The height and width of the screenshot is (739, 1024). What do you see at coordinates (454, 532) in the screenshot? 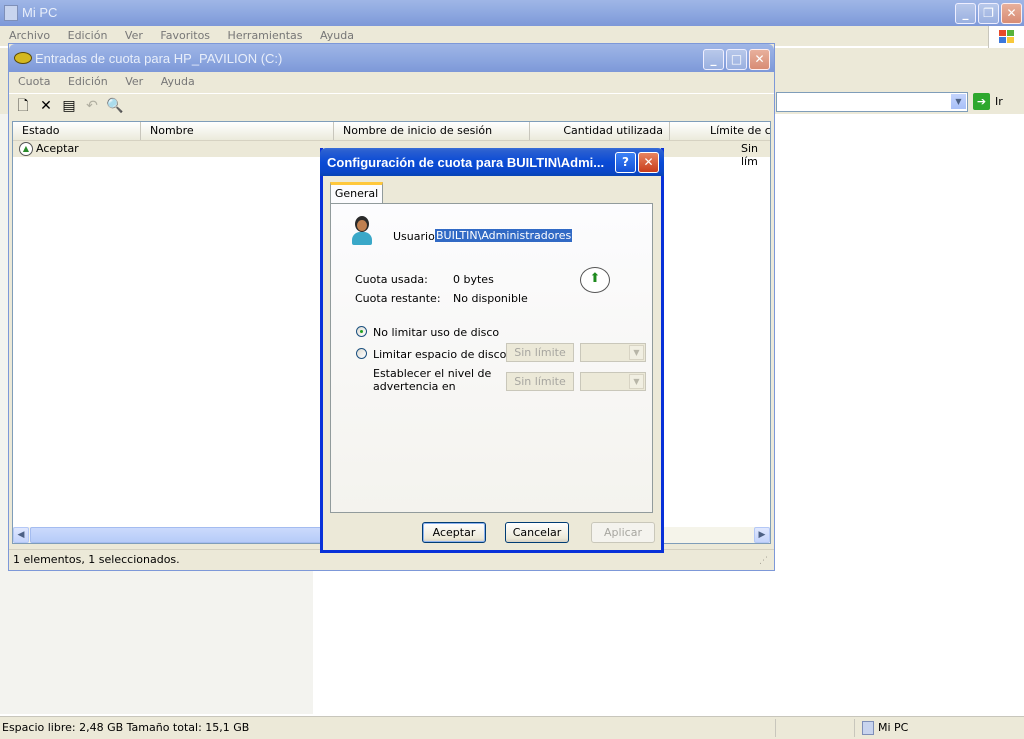
I see `ok-button: Aceptar` at bounding box center [454, 532].